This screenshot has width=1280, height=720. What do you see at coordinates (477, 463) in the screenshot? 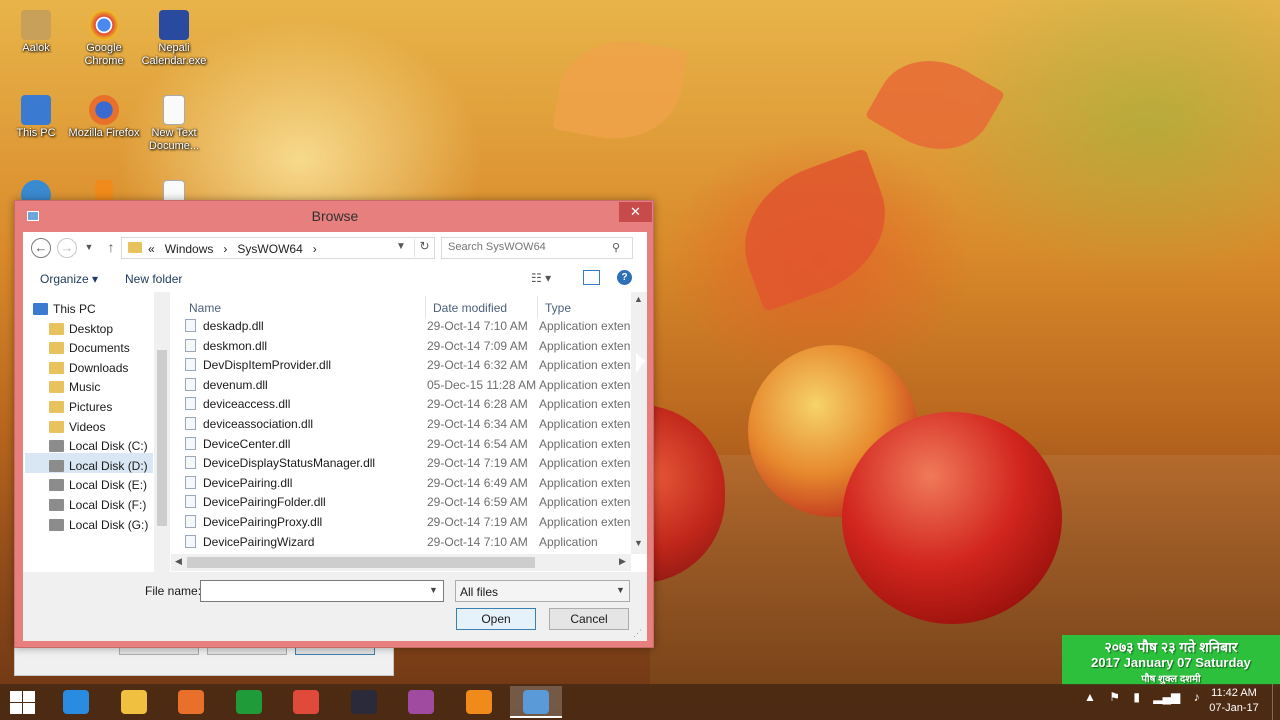
I see `file-date-modified: 29-Oct-14 7:19 AM` at bounding box center [477, 463].